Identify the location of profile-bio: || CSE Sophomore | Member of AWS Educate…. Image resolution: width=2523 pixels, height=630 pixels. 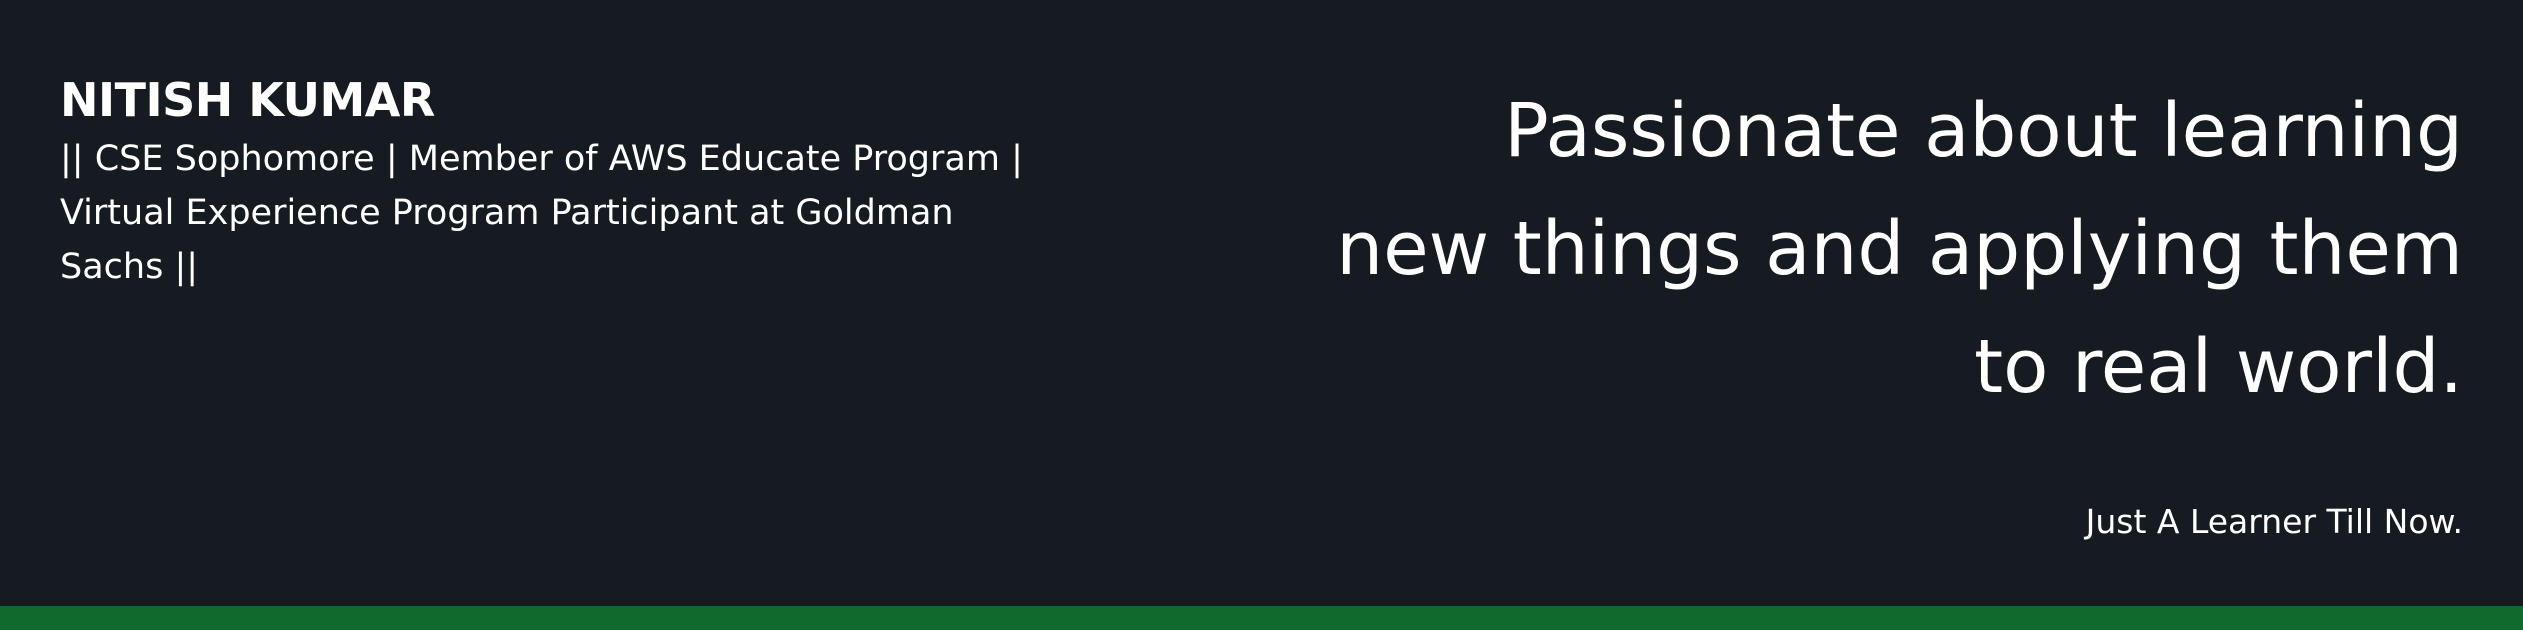
(541, 213).